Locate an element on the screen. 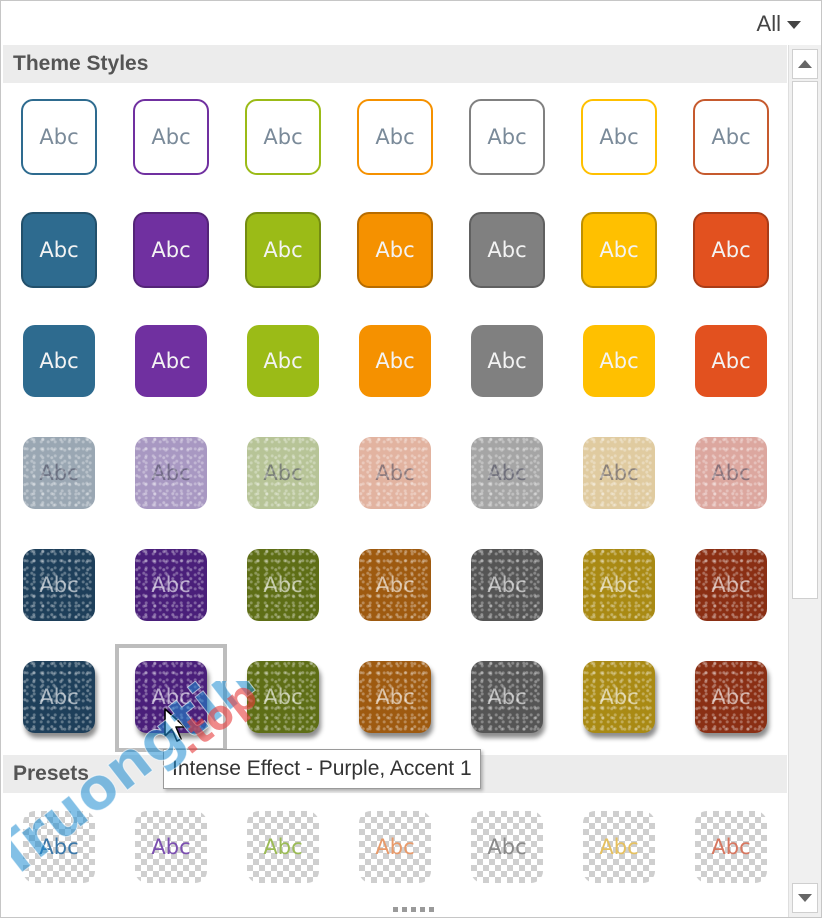 The image size is (822, 918). scroll-down-button is located at coordinates (805, 898).